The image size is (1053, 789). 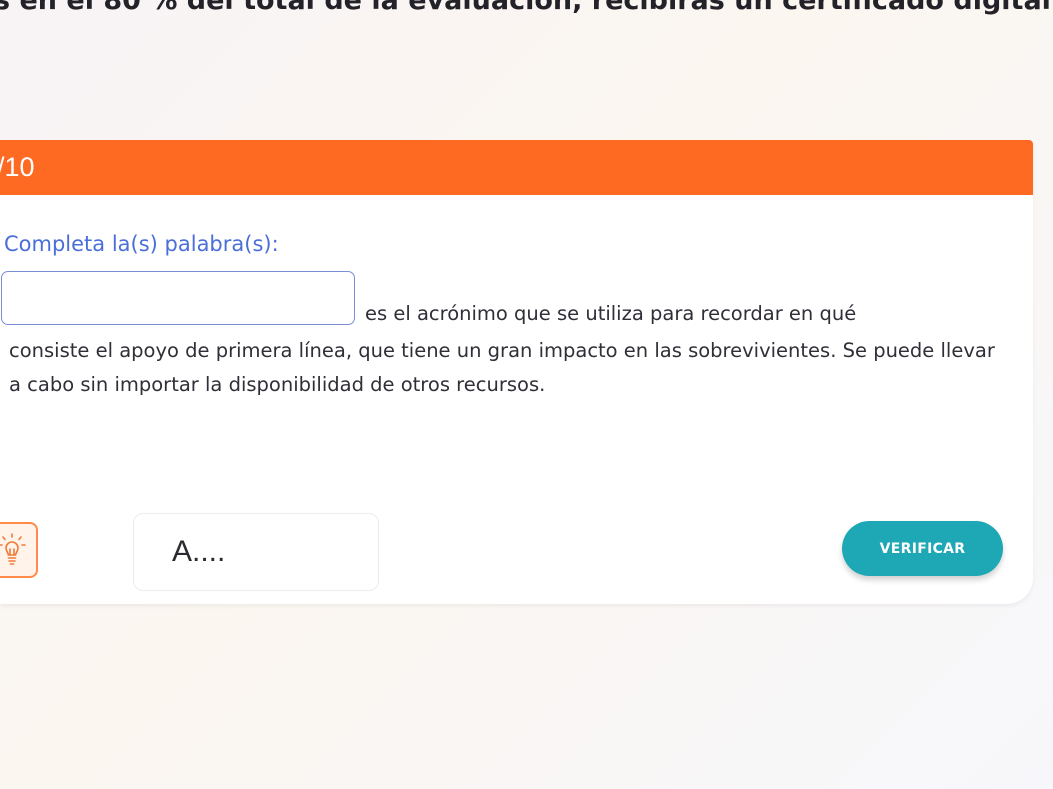 I want to click on lightbulb-icon, so click(x=13, y=549).